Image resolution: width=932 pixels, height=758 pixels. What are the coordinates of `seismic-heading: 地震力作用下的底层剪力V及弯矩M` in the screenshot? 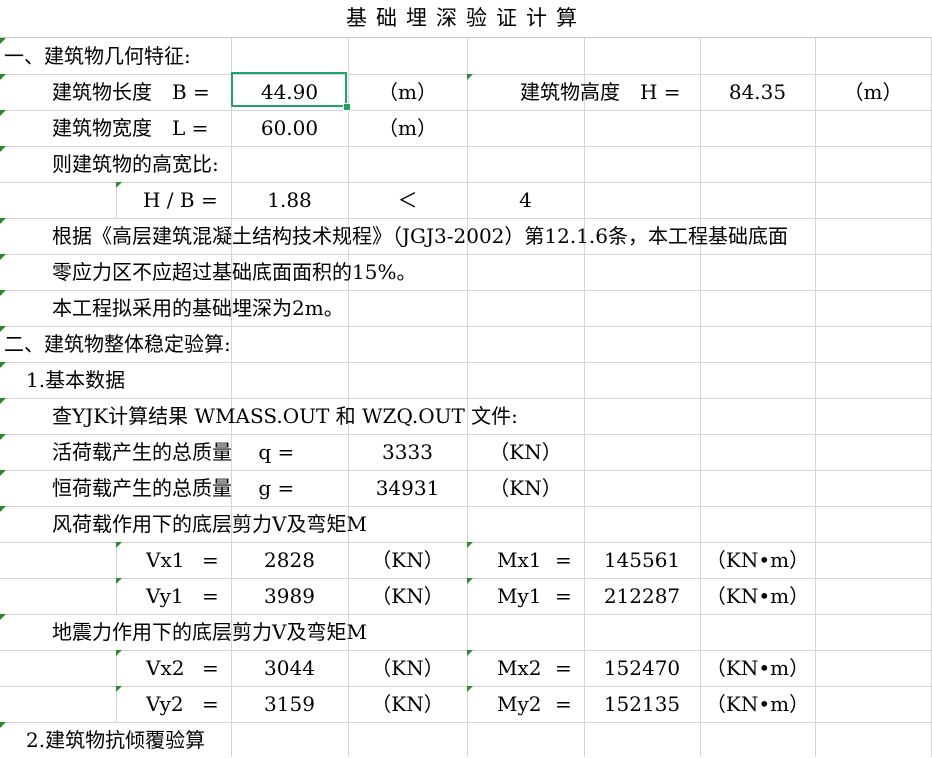 It's located at (209, 632).